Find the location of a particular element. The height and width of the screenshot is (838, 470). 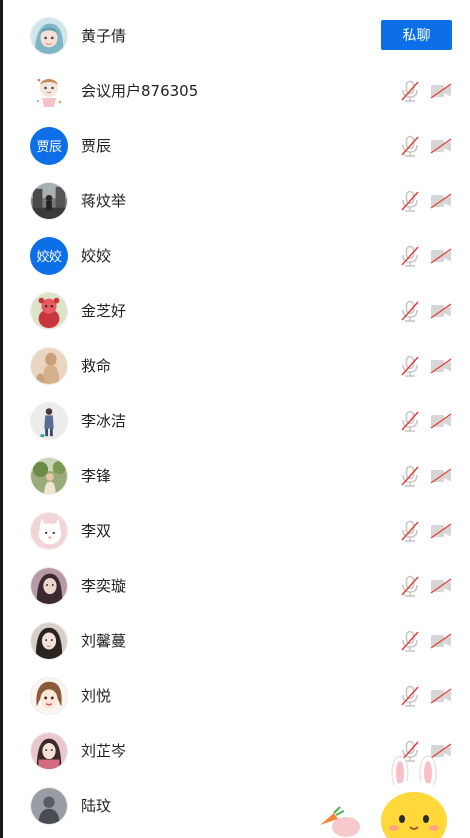

participant-row: 李双 is located at coordinates (236, 530).